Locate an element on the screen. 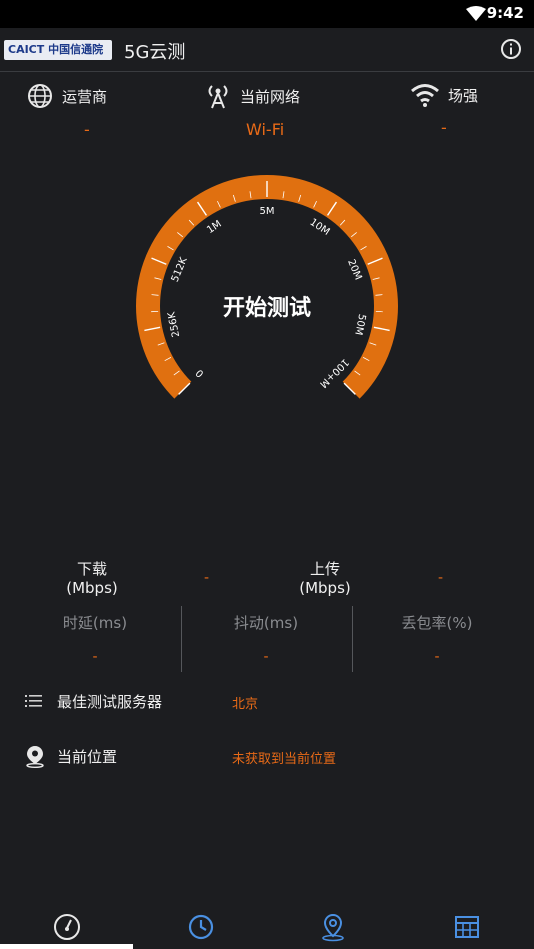 The image size is (534, 949). network-block: 当前网络 Wi-Fi is located at coordinates (269, 110).